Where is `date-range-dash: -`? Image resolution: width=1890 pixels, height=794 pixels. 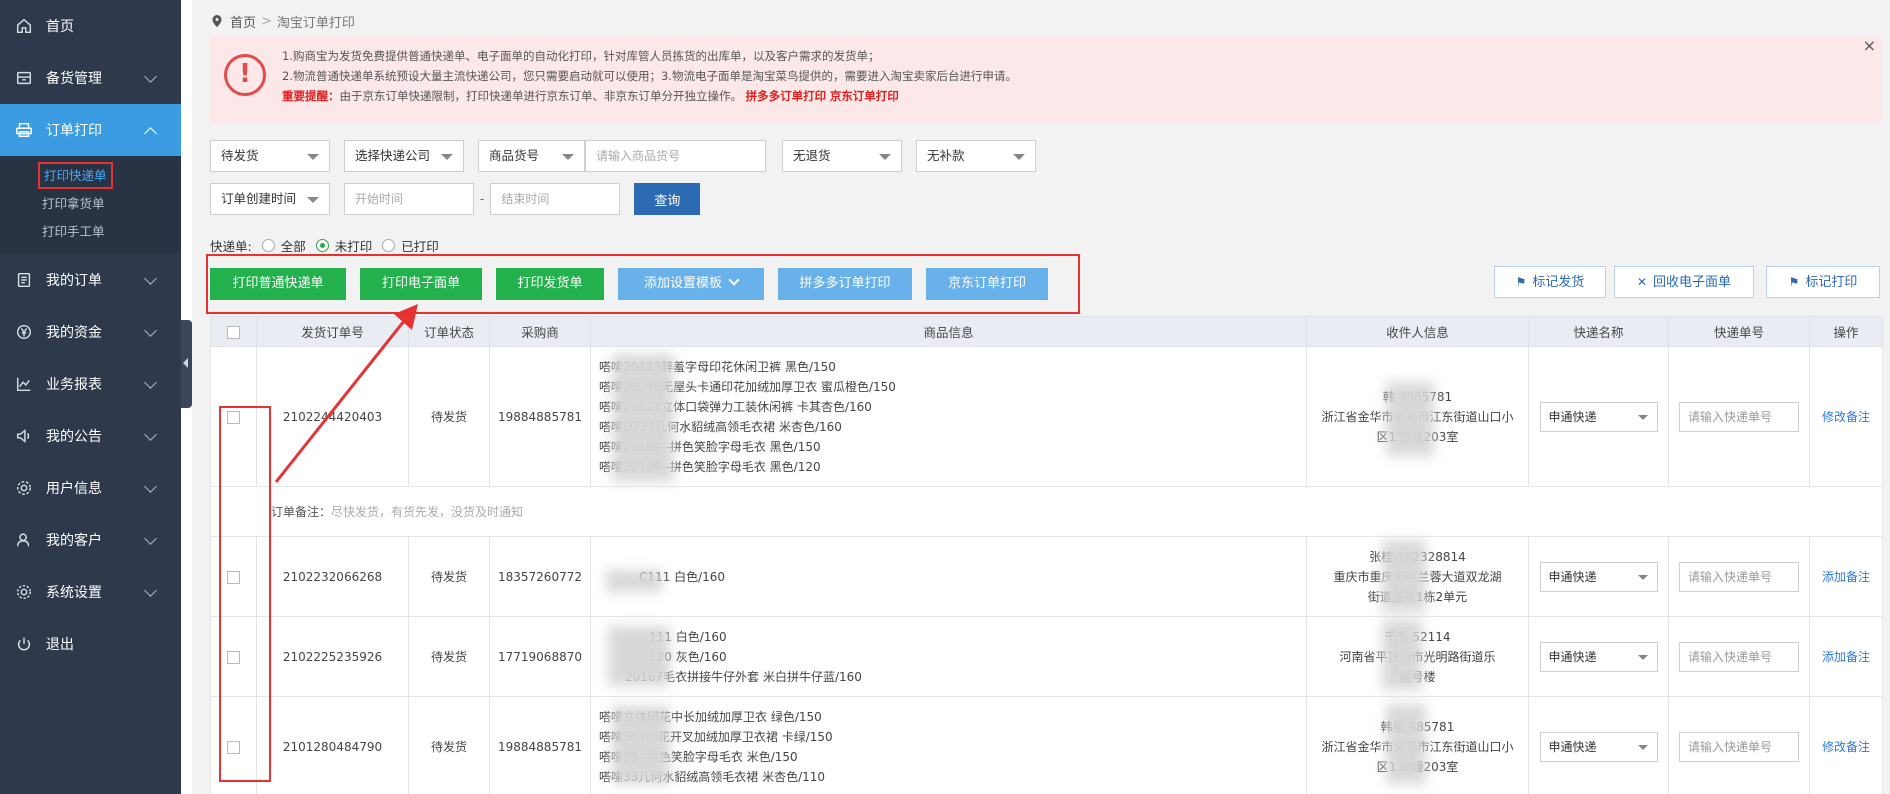 date-range-dash: - is located at coordinates (482, 199).